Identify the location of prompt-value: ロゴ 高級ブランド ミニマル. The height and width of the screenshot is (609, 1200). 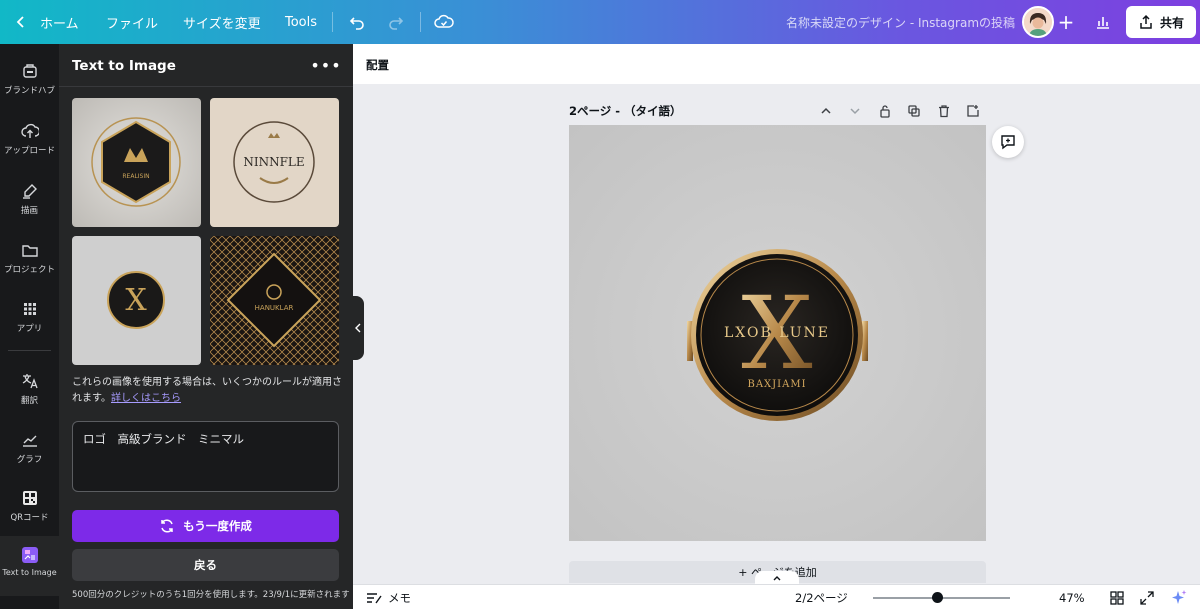
(163, 439).